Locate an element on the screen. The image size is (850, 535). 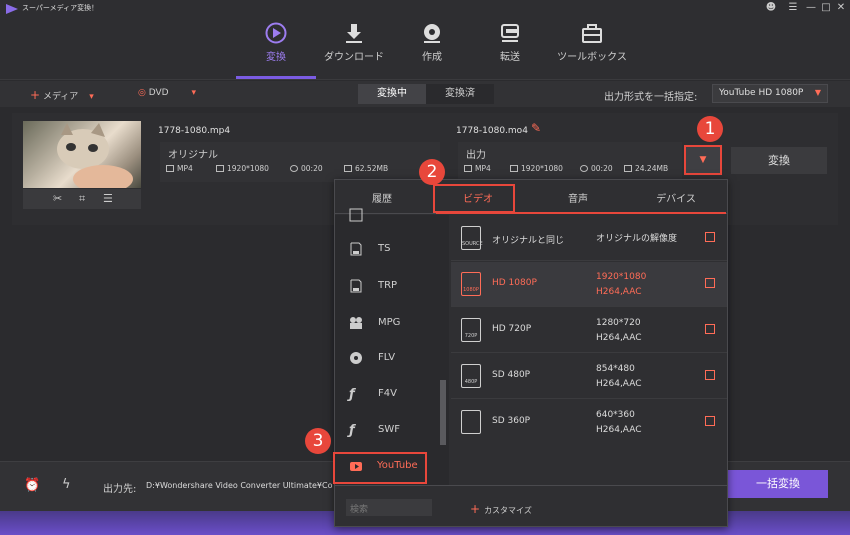
format-trp: TRP is located at coordinates (395, 289).